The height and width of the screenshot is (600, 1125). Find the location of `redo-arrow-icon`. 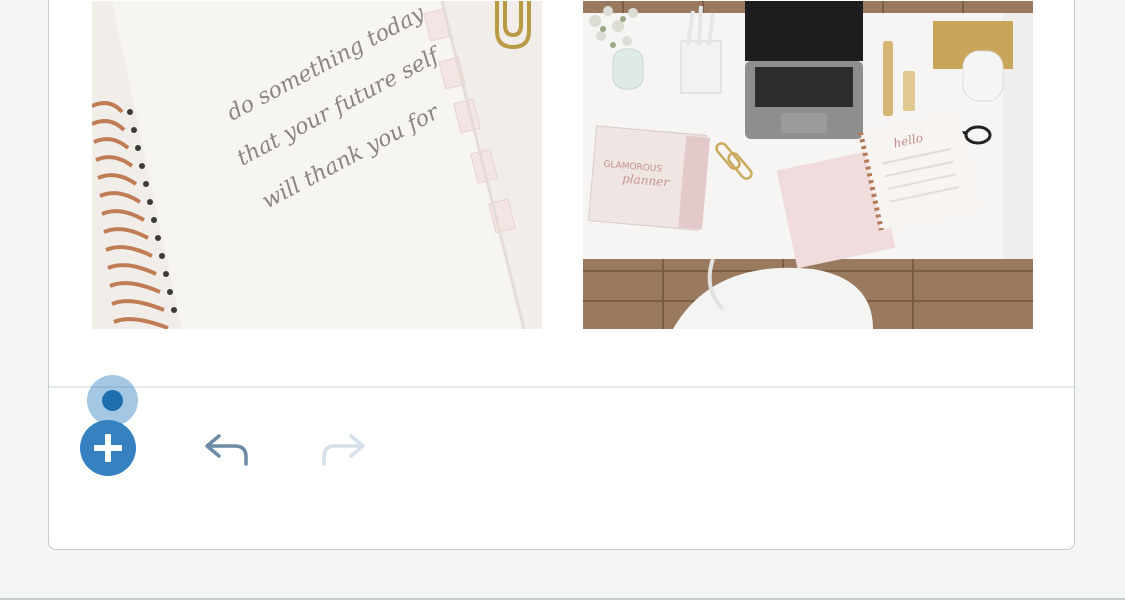

redo-arrow-icon is located at coordinates (343, 450).